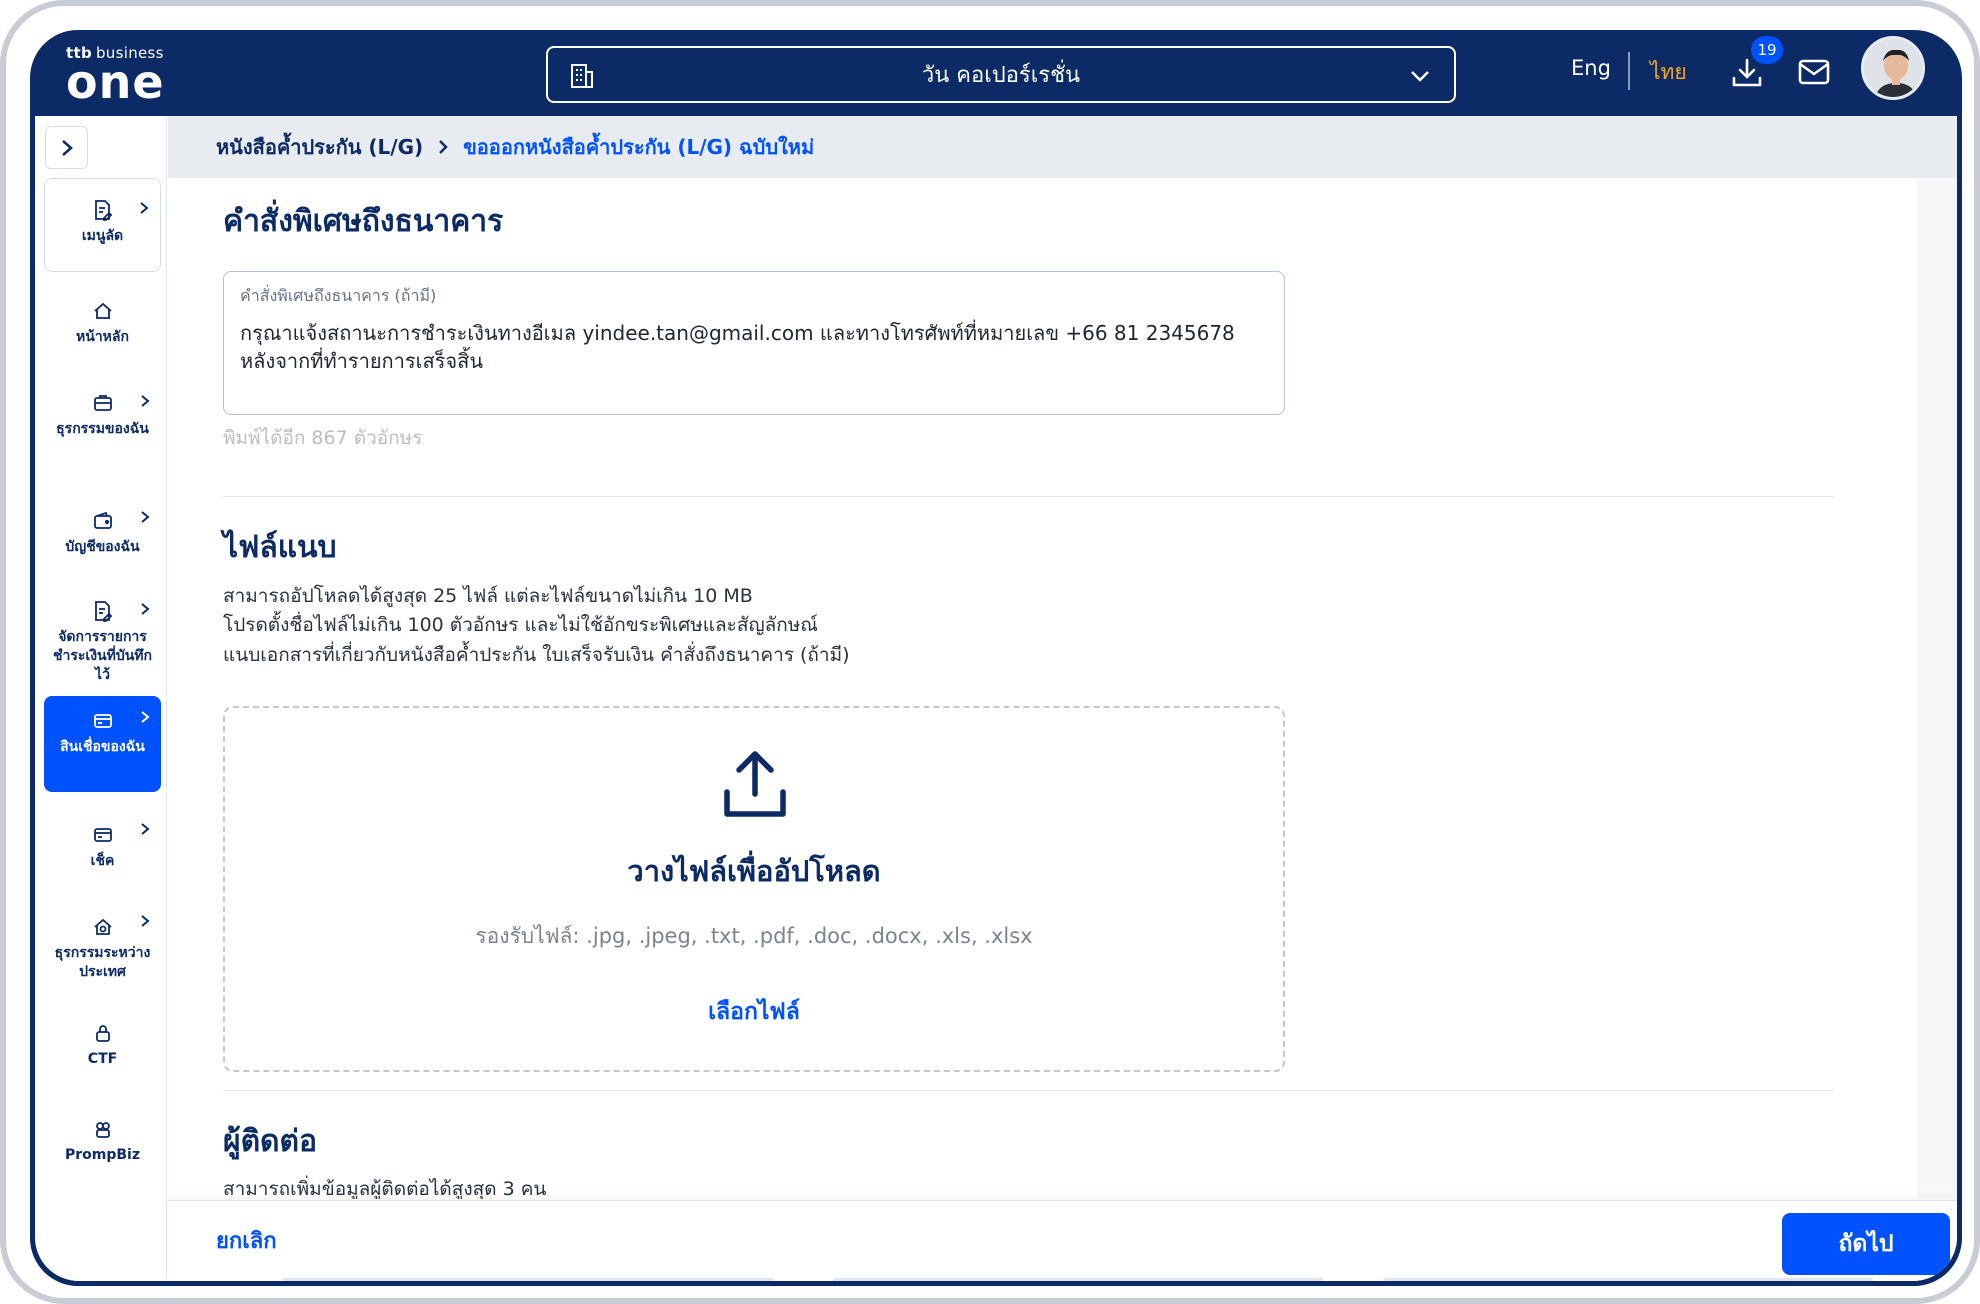  I want to click on sidebar-item-shortcut-menu: เมนูลัด, so click(102, 225).